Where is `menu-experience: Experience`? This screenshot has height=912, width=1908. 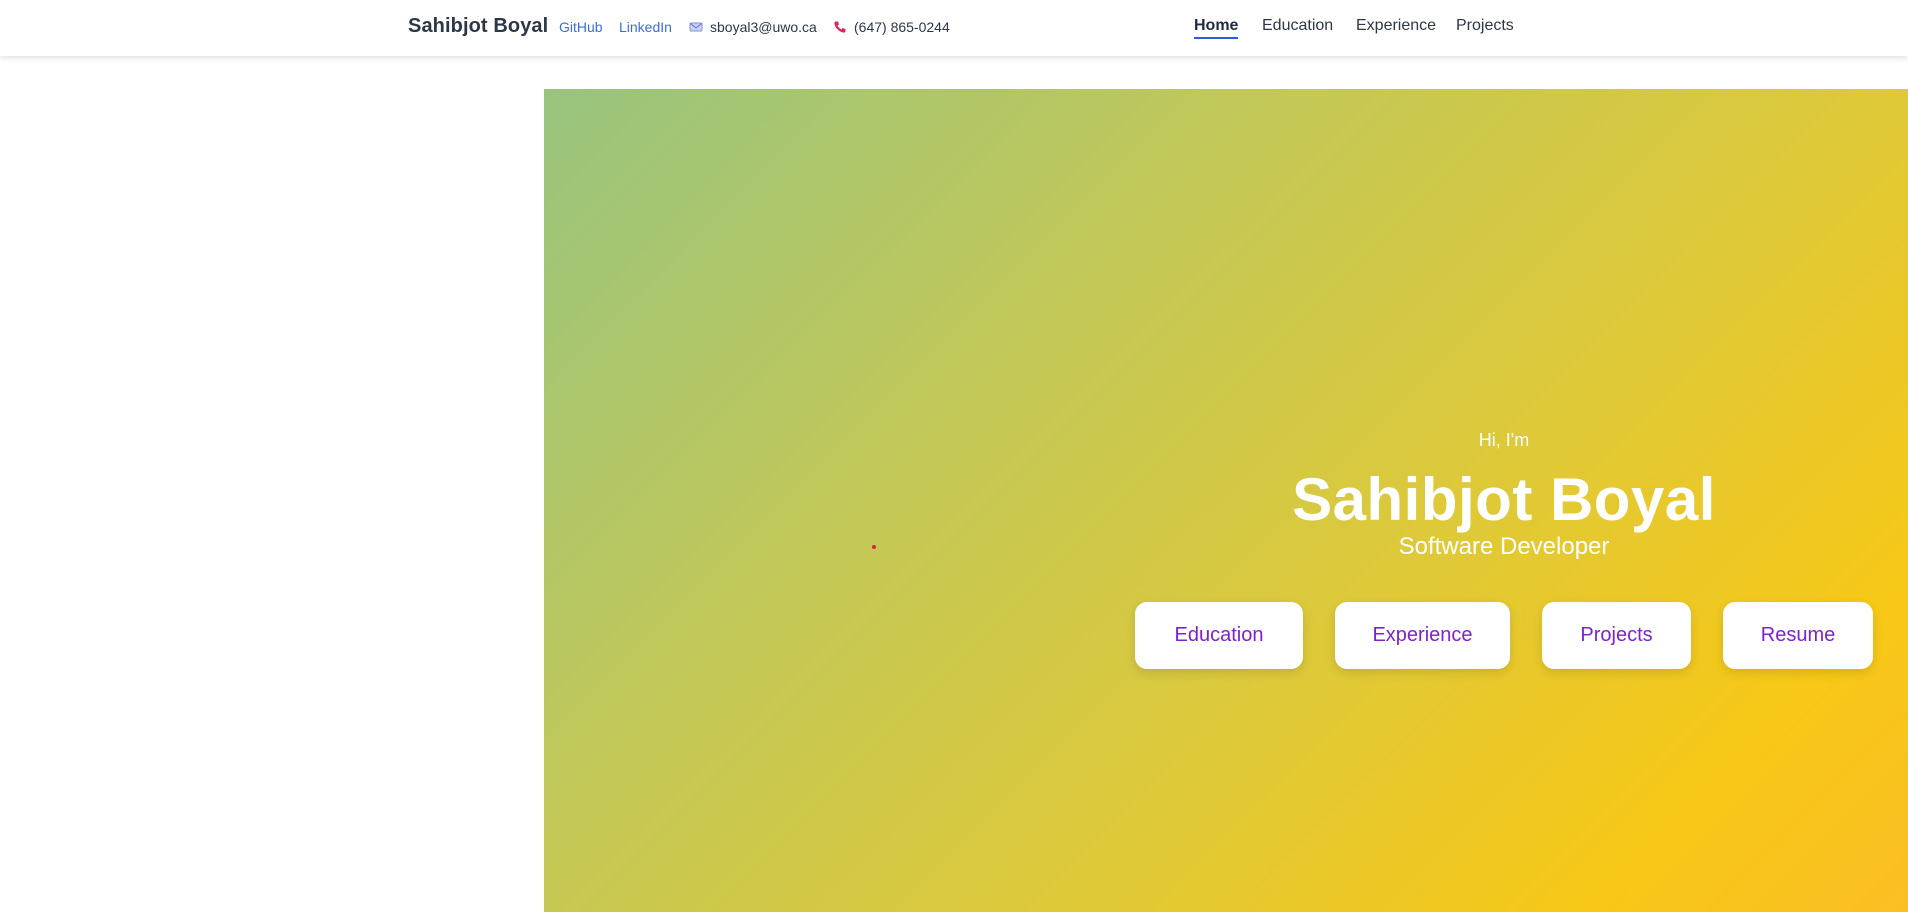 menu-experience: Experience is located at coordinates (1396, 26).